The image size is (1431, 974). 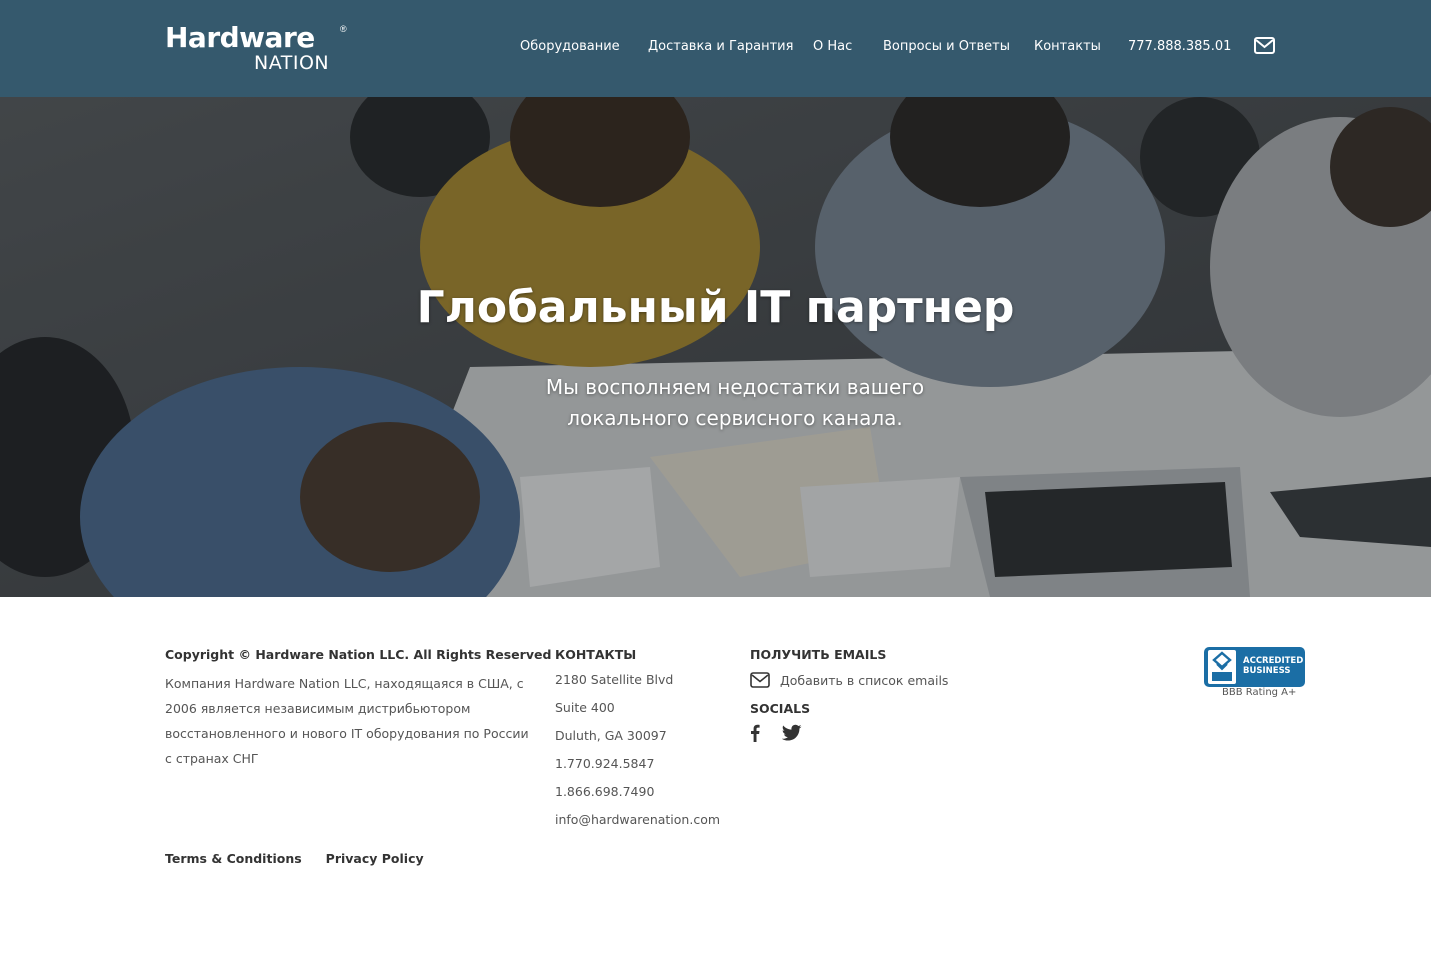 What do you see at coordinates (849, 733) in the screenshot?
I see `social-icons` at bounding box center [849, 733].